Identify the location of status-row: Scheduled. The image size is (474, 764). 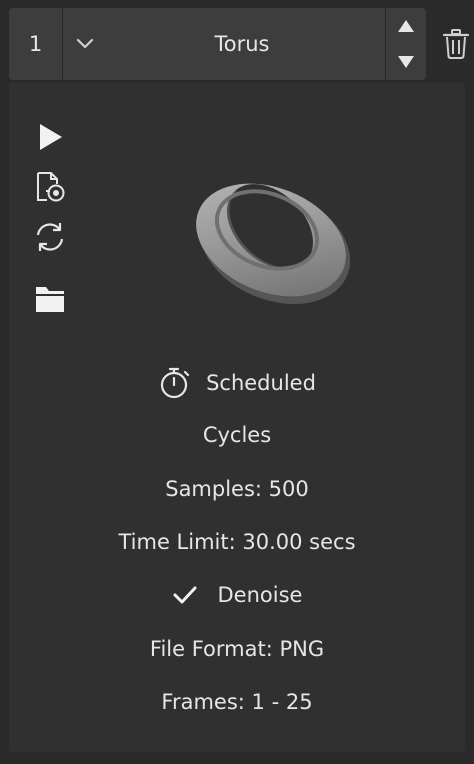
(237, 383).